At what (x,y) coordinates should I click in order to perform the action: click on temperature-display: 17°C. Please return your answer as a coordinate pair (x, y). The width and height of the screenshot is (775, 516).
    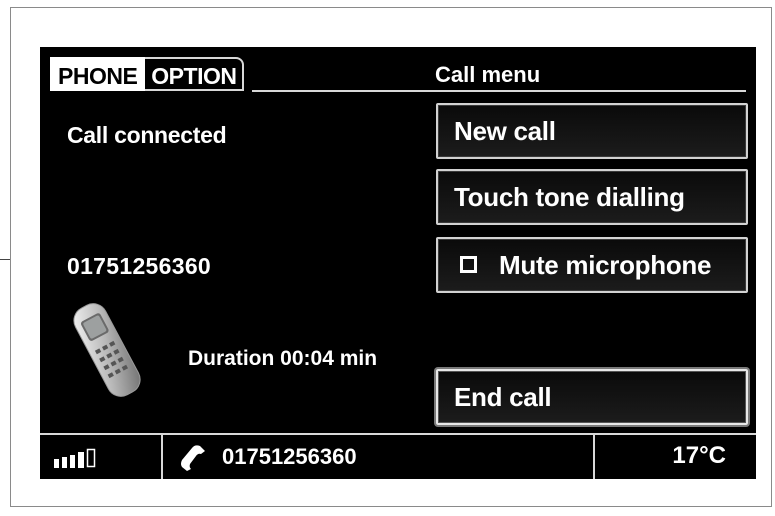
    Looking at the image, I should click on (699, 455).